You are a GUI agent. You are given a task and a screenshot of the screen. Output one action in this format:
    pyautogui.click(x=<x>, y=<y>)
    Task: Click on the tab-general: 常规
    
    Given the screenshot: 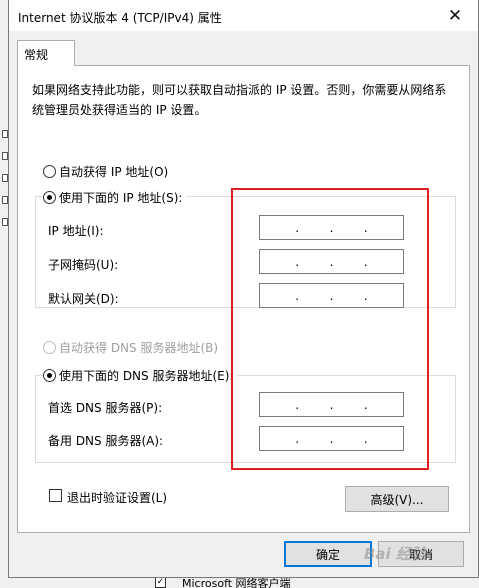 What is the action you would take?
    pyautogui.click(x=46, y=53)
    